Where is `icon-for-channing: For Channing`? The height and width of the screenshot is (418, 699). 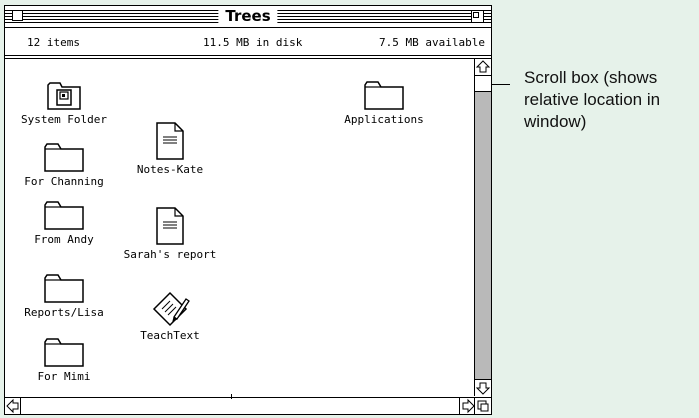 icon-for-channing: For Channing is located at coordinates (64, 164).